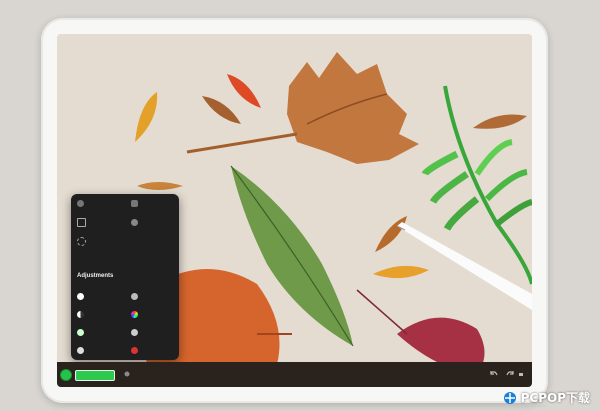 This screenshot has height=411, width=600. What do you see at coordinates (521, 374) in the screenshot?
I see `more-icon` at bounding box center [521, 374].